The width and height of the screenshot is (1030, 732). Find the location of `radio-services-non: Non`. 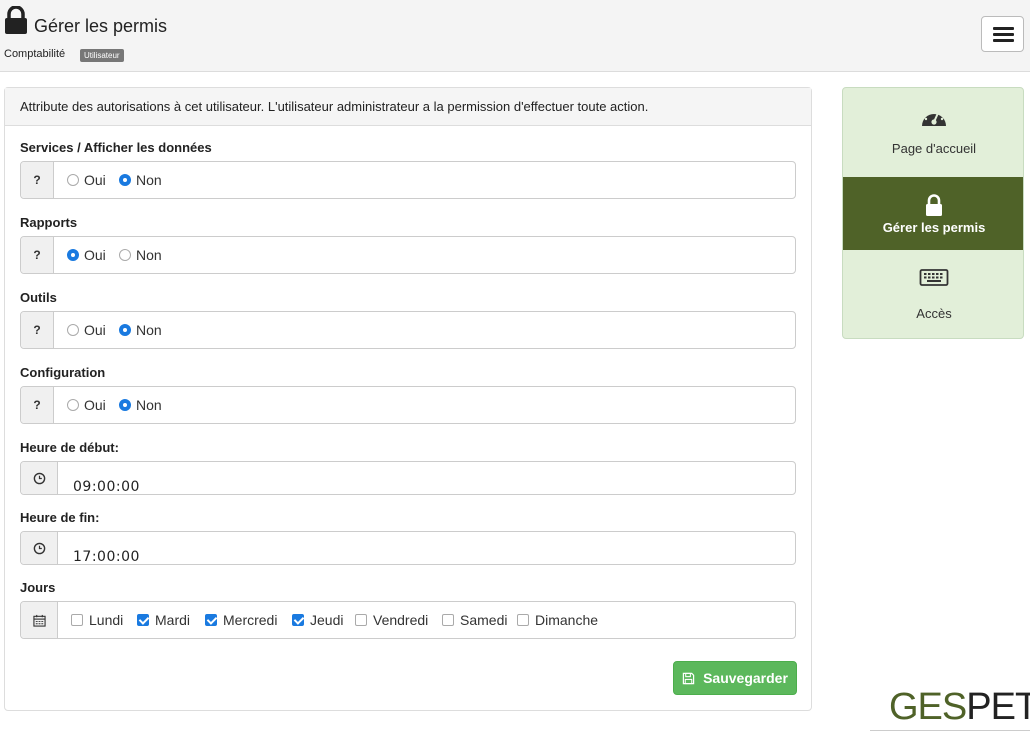

radio-services-non: Non is located at coordinates (140, 180).